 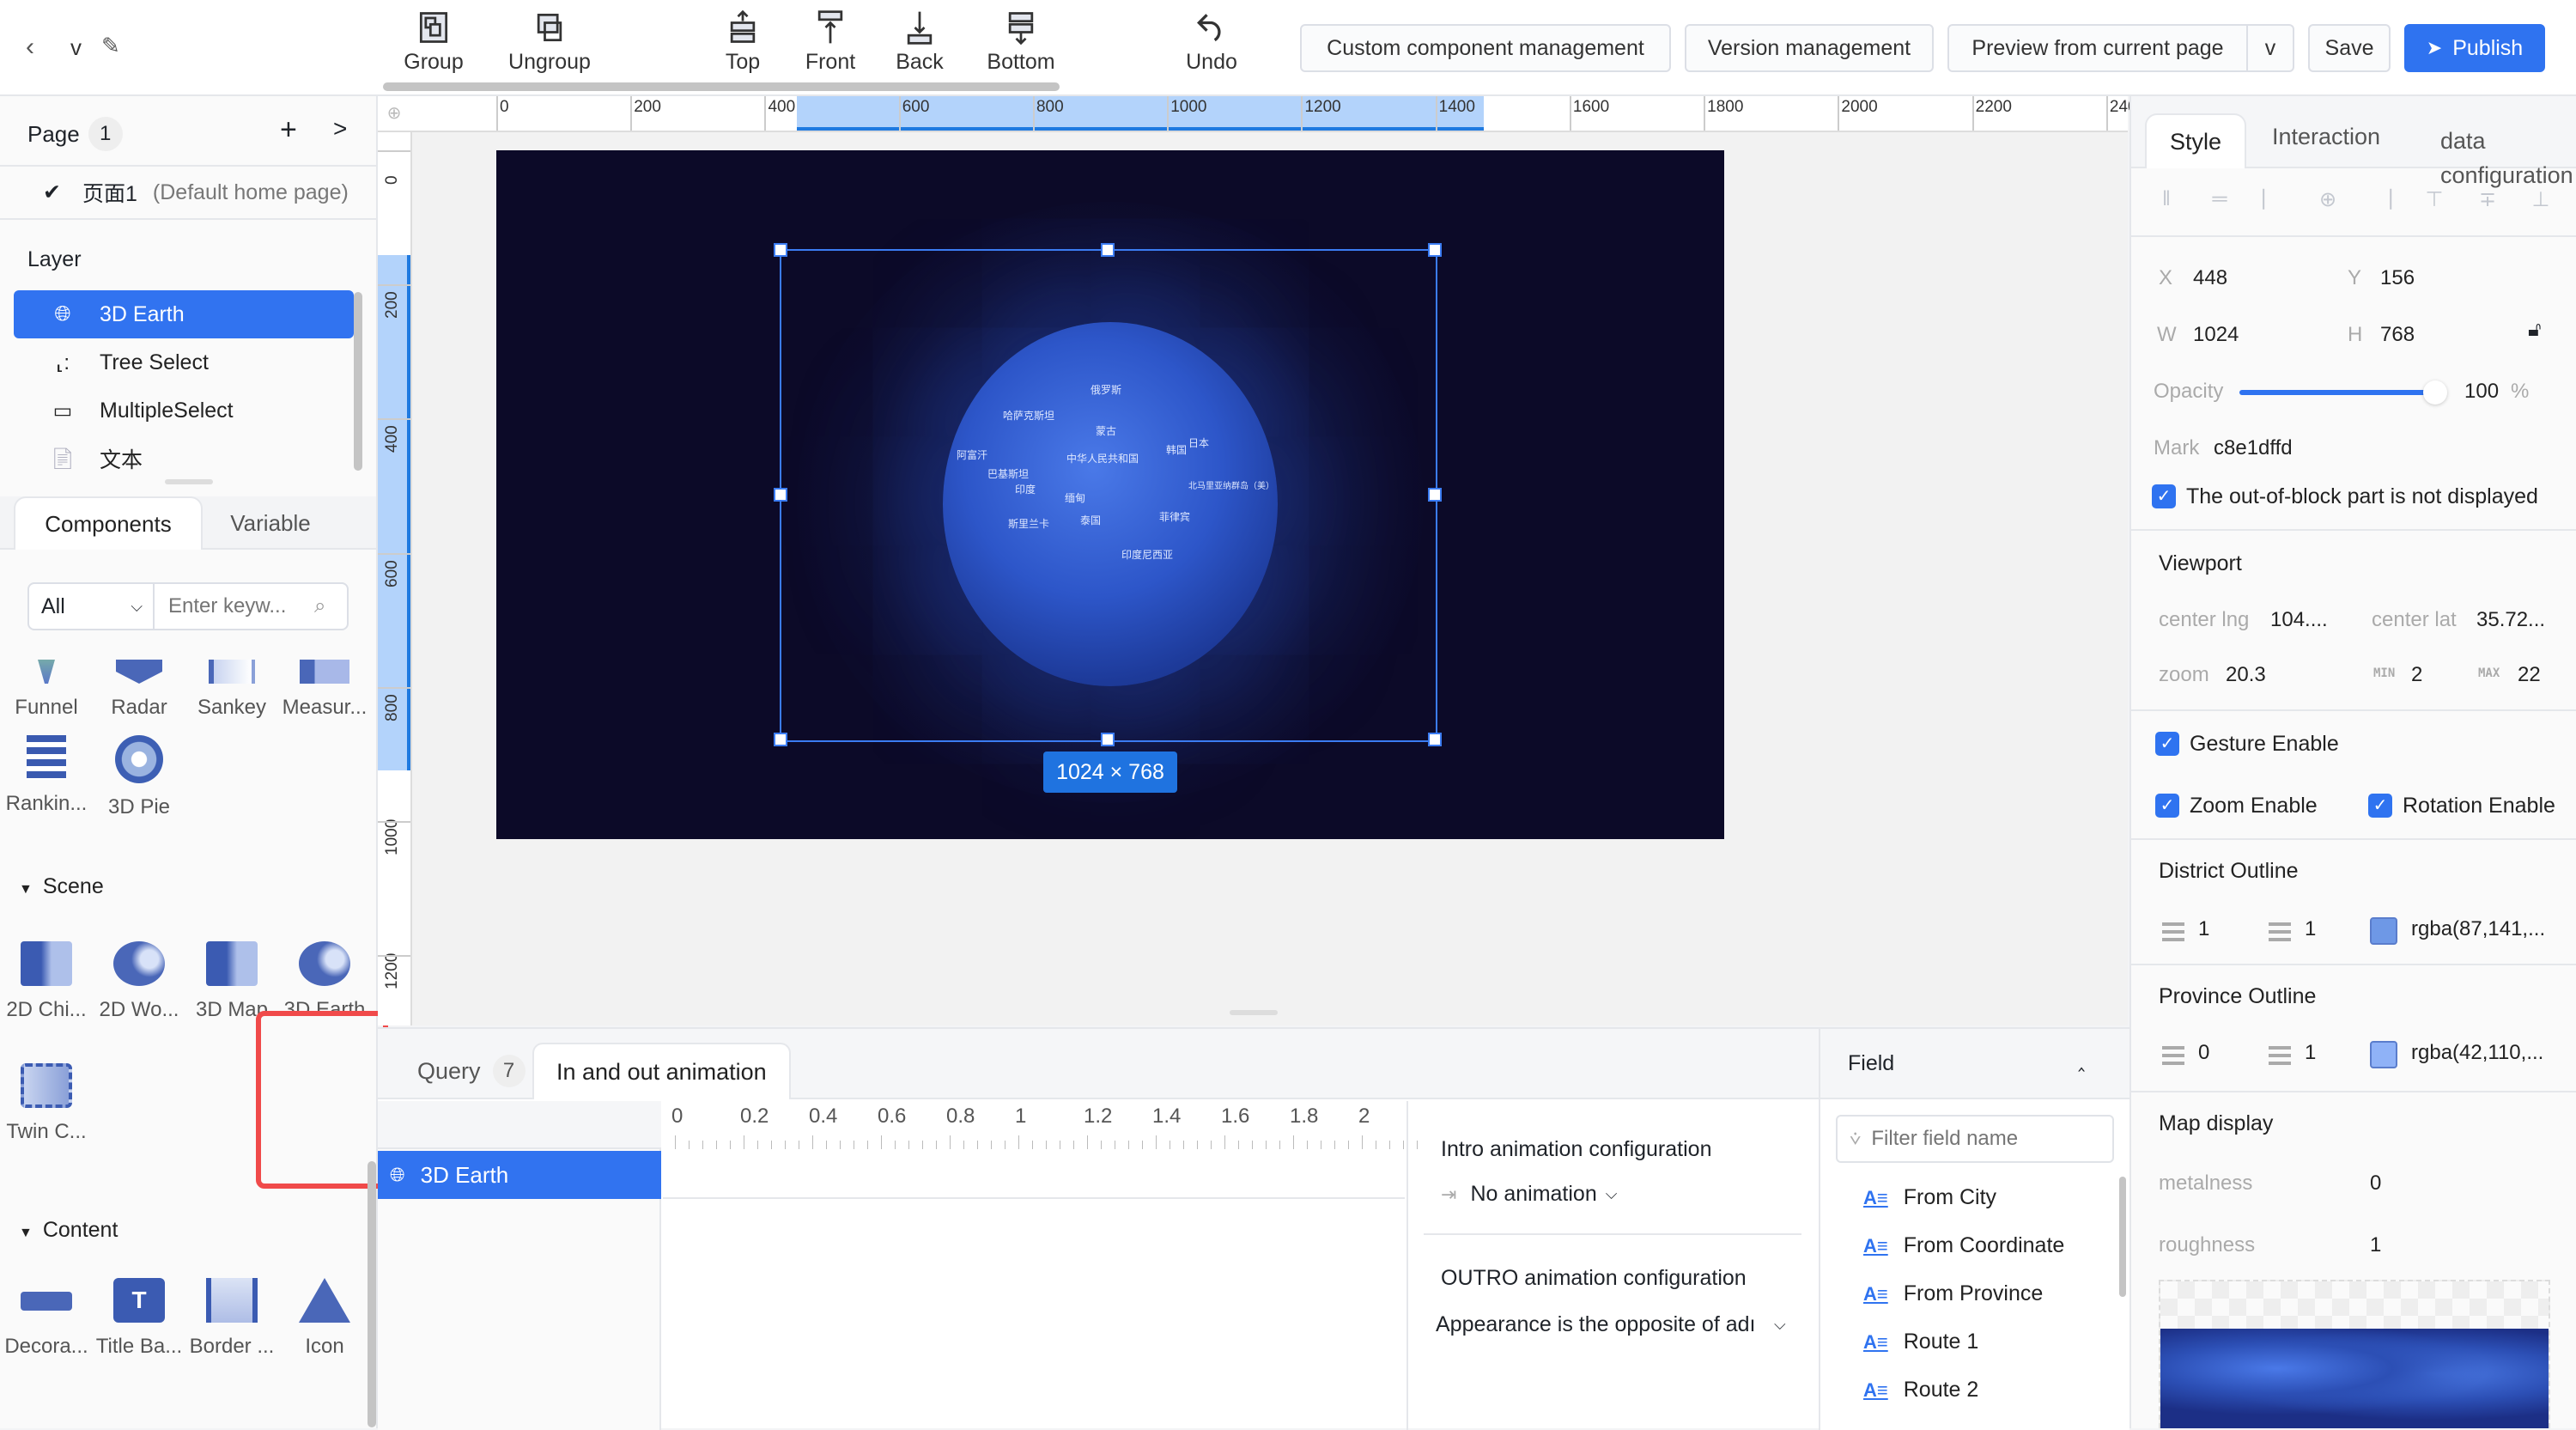 I want to click on component-icon: Icon, so click(x=324, y=1318).